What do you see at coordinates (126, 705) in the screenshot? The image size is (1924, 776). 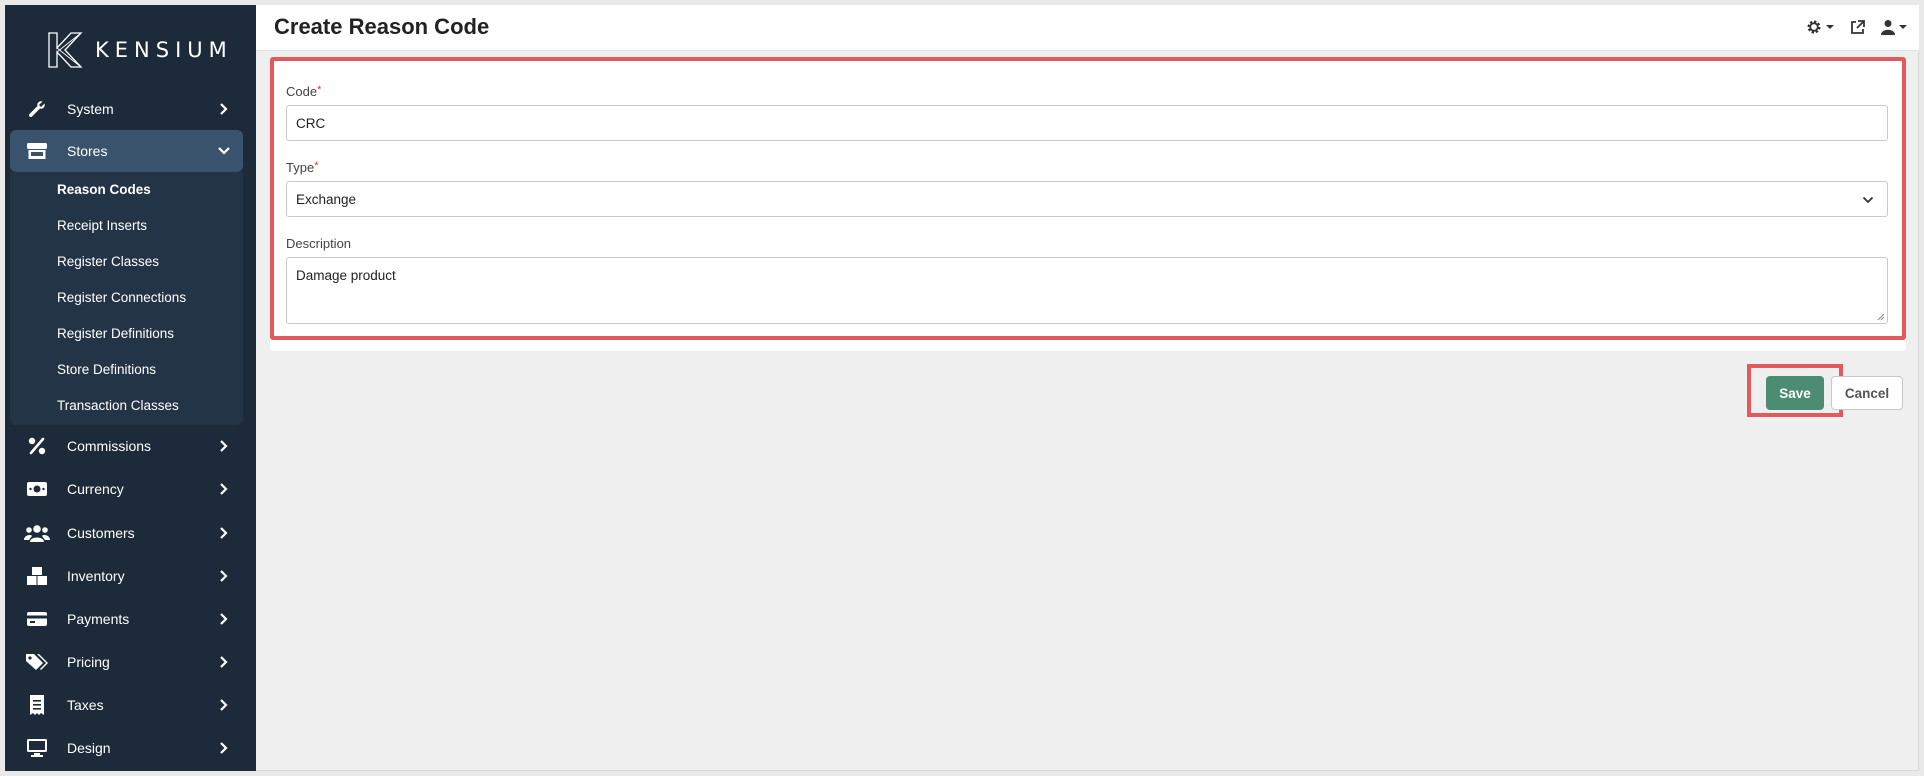 I see `sidebar-item-taxes: Taxes` at bounding box center [126, 705].